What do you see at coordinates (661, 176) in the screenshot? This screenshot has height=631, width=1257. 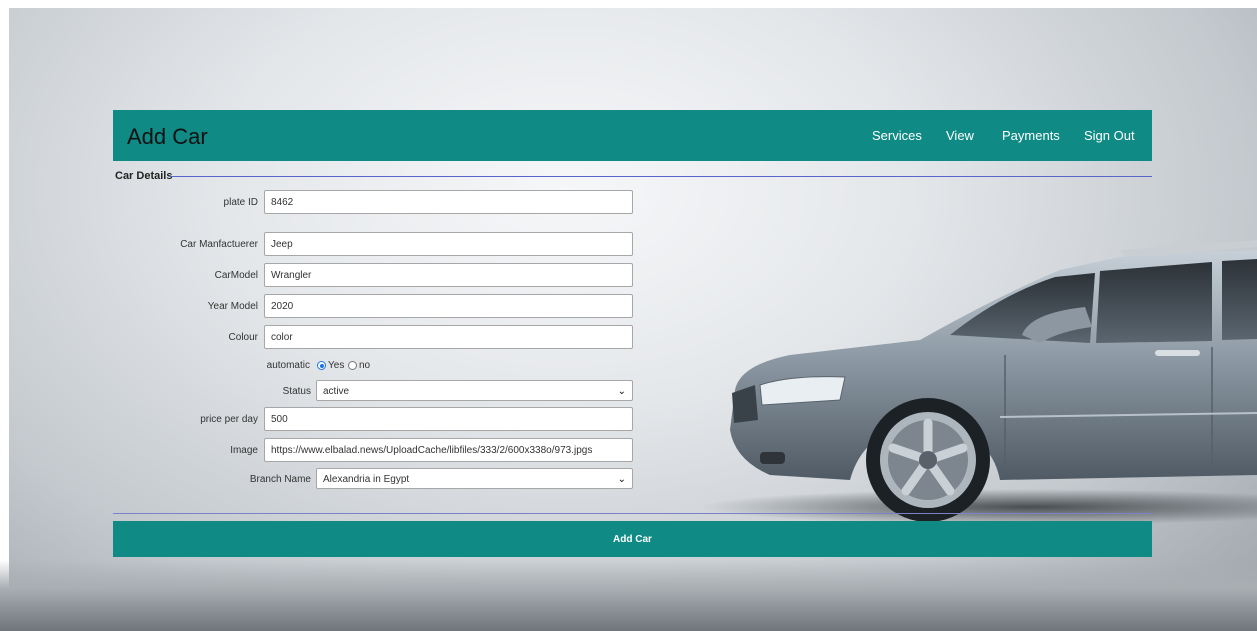 I see `fieldset-border` at bounding box center [661, 176].